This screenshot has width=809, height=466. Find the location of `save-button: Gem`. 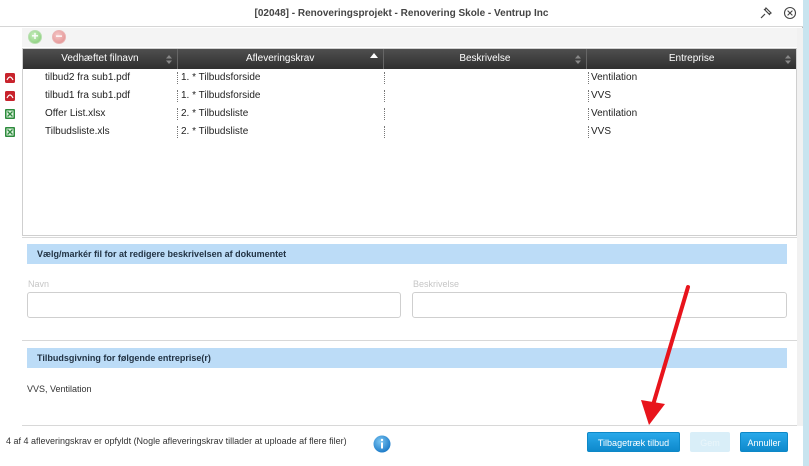

save-button: Gem is located at coordinates (710, 442).